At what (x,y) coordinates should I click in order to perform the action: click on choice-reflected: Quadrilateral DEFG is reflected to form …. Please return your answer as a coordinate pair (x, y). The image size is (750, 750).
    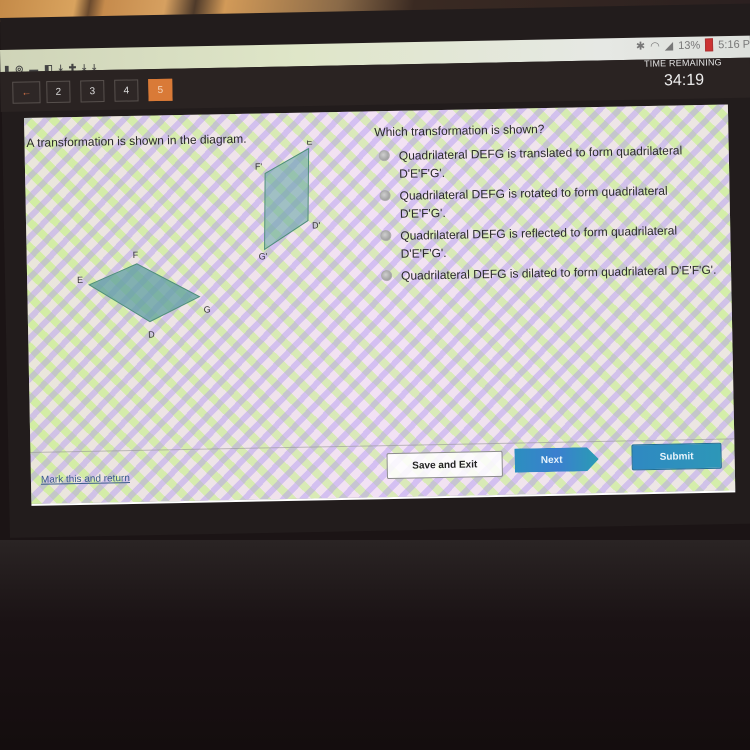
    Looking at the image, I should click on (546, 242).